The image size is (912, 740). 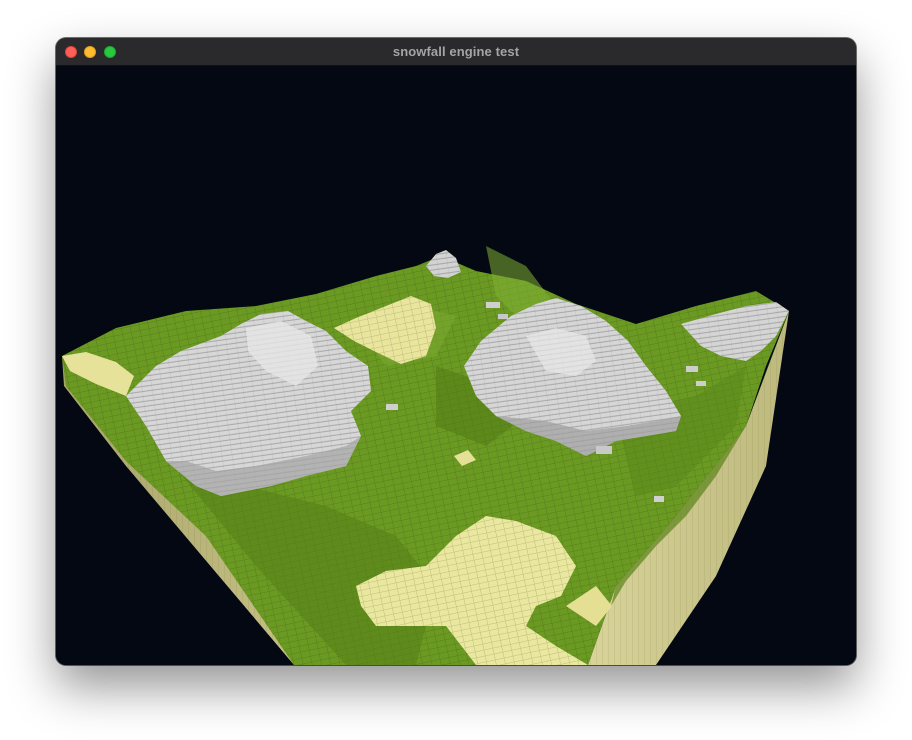 I want to click on title-bar: snowfall engine test, so click(x=456, y=52).